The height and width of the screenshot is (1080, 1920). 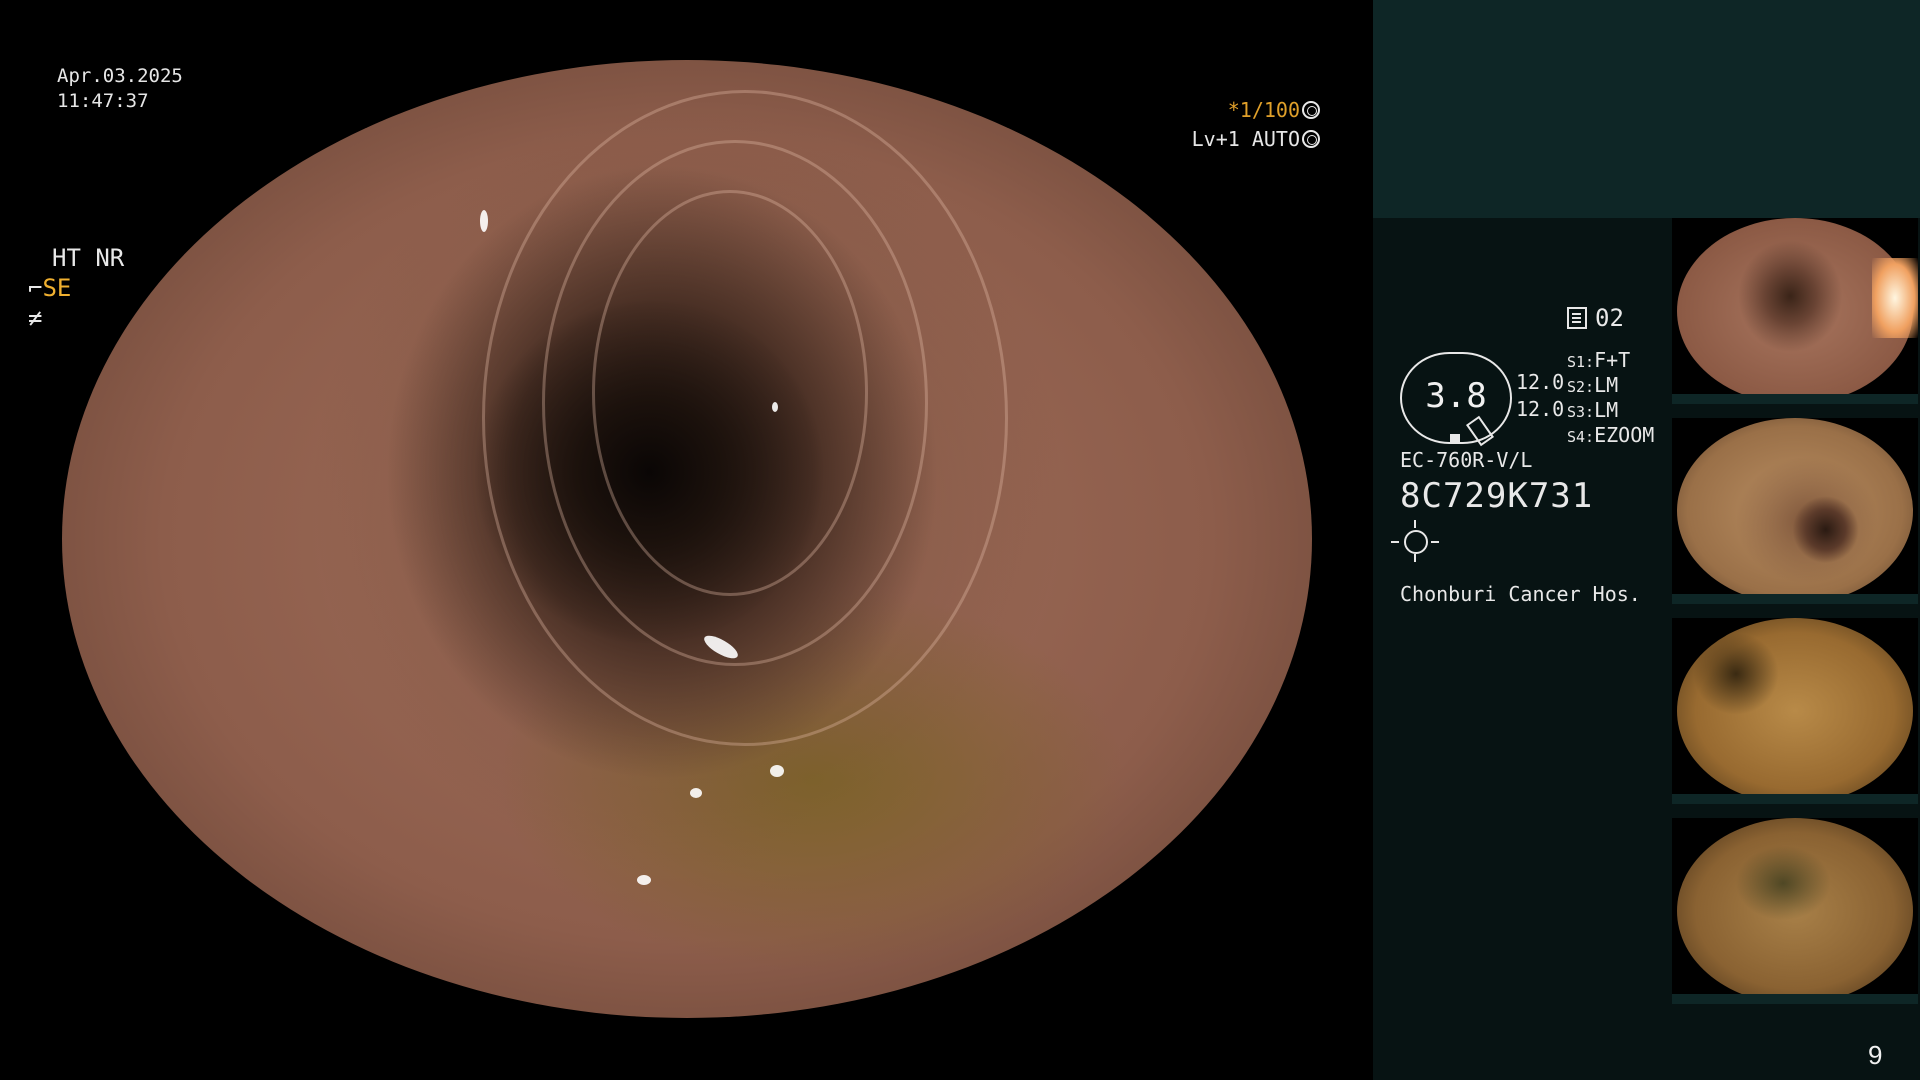 I want to click on switch-setting-4: S4:EZOOM, so click(x=1610, y=435).